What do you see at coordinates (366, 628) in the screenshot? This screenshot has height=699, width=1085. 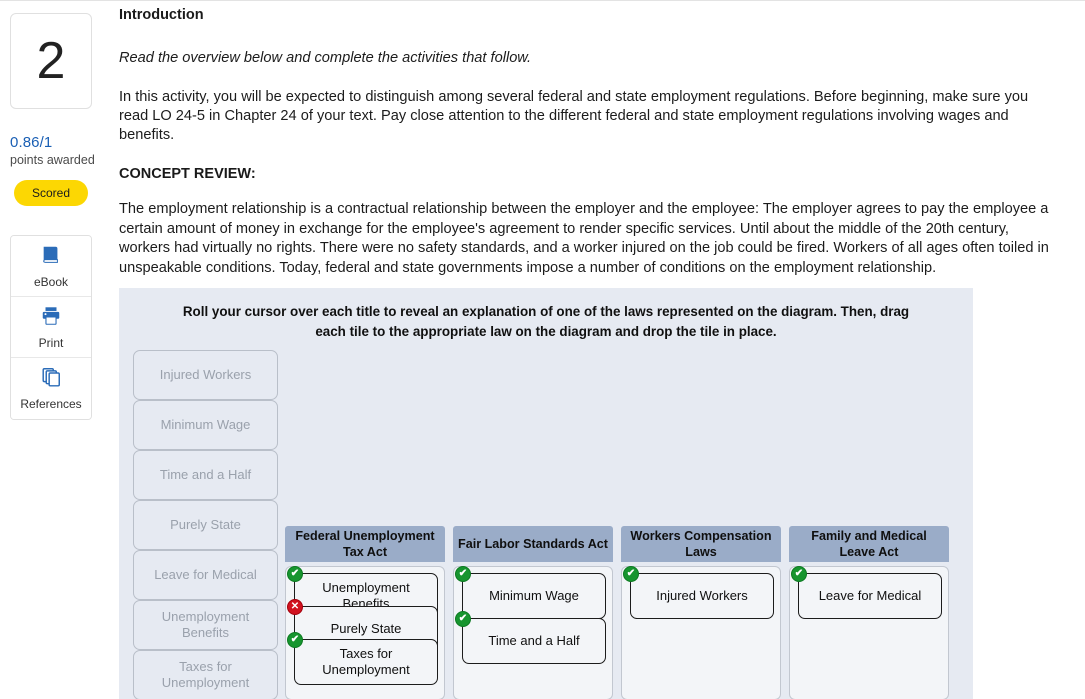 I see `dropped-tile-label: Purely State` at bounding box center [366, 628].